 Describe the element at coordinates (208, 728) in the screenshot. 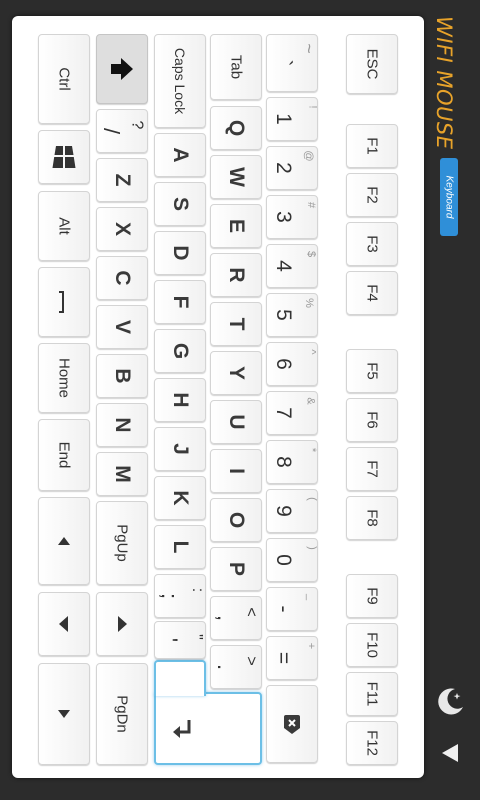

I see `key-enter` at that location.